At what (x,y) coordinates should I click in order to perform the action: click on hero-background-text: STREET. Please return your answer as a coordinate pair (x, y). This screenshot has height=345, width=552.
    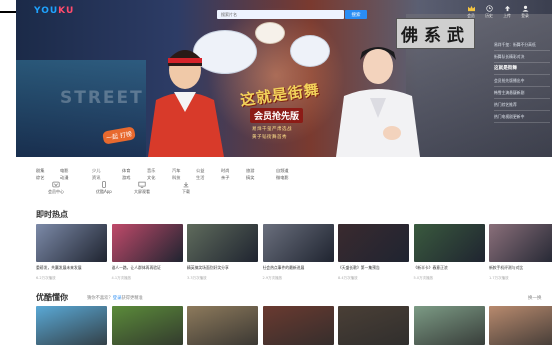
    Looking at the image, I should click on (102, 98).